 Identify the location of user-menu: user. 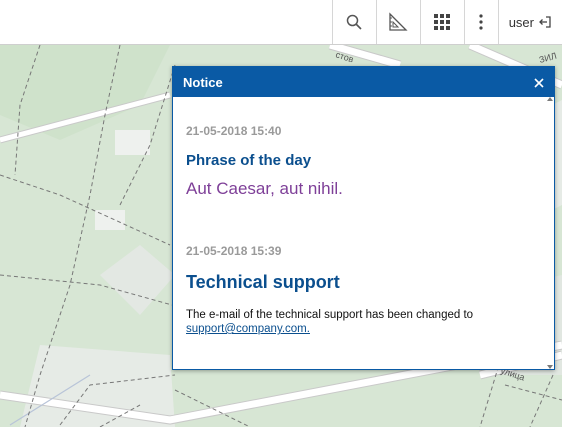
(529, 22).